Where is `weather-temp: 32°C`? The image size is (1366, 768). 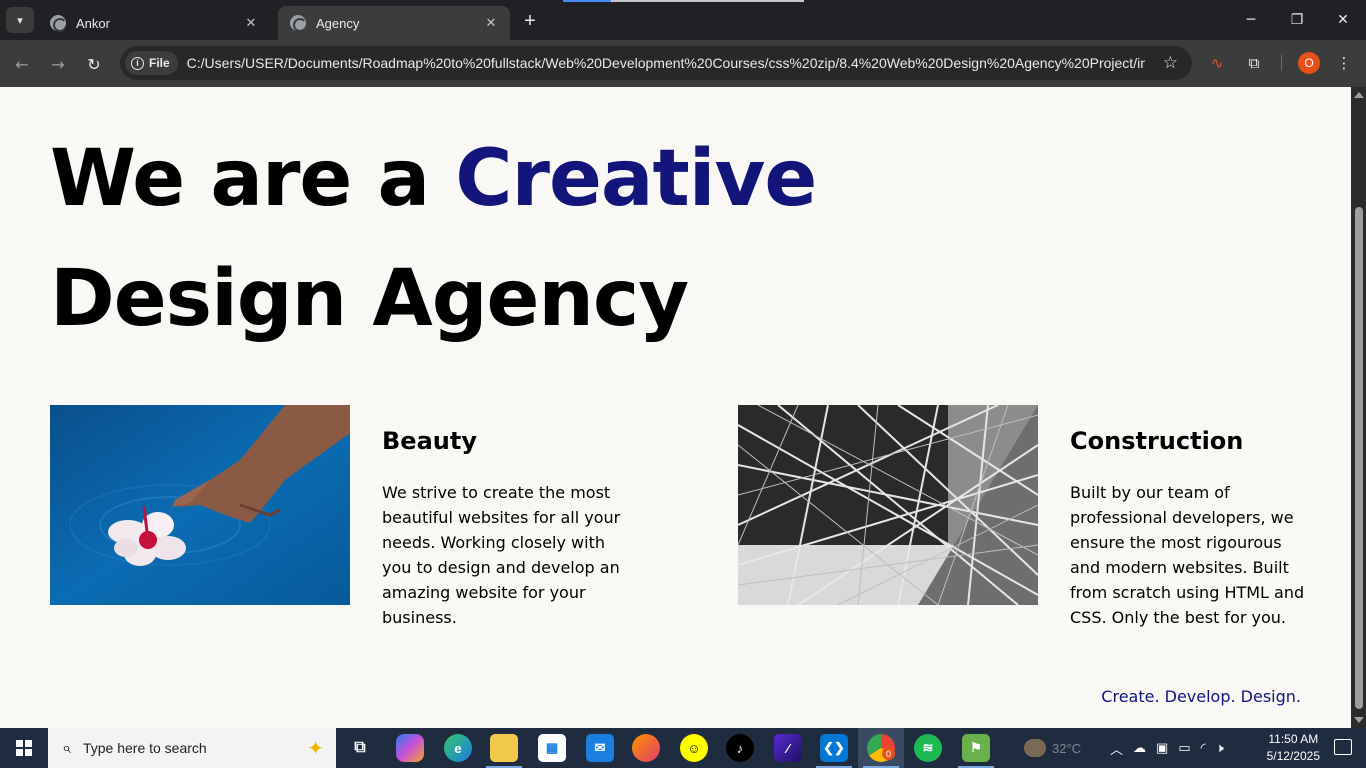
weather-temp: 32°C is located at coordinates (1067, 748).